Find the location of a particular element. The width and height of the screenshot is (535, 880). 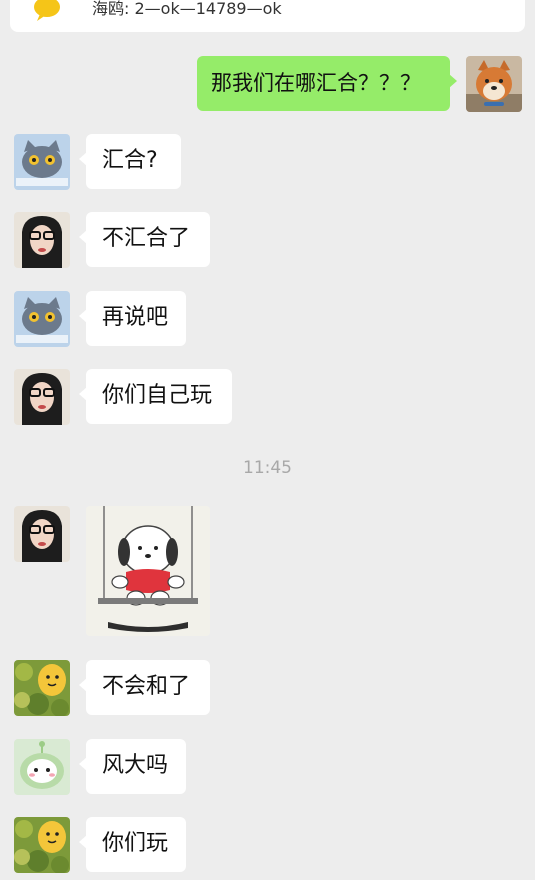

message-bubble: 不汇合了 is located at coordinates (144, 239).